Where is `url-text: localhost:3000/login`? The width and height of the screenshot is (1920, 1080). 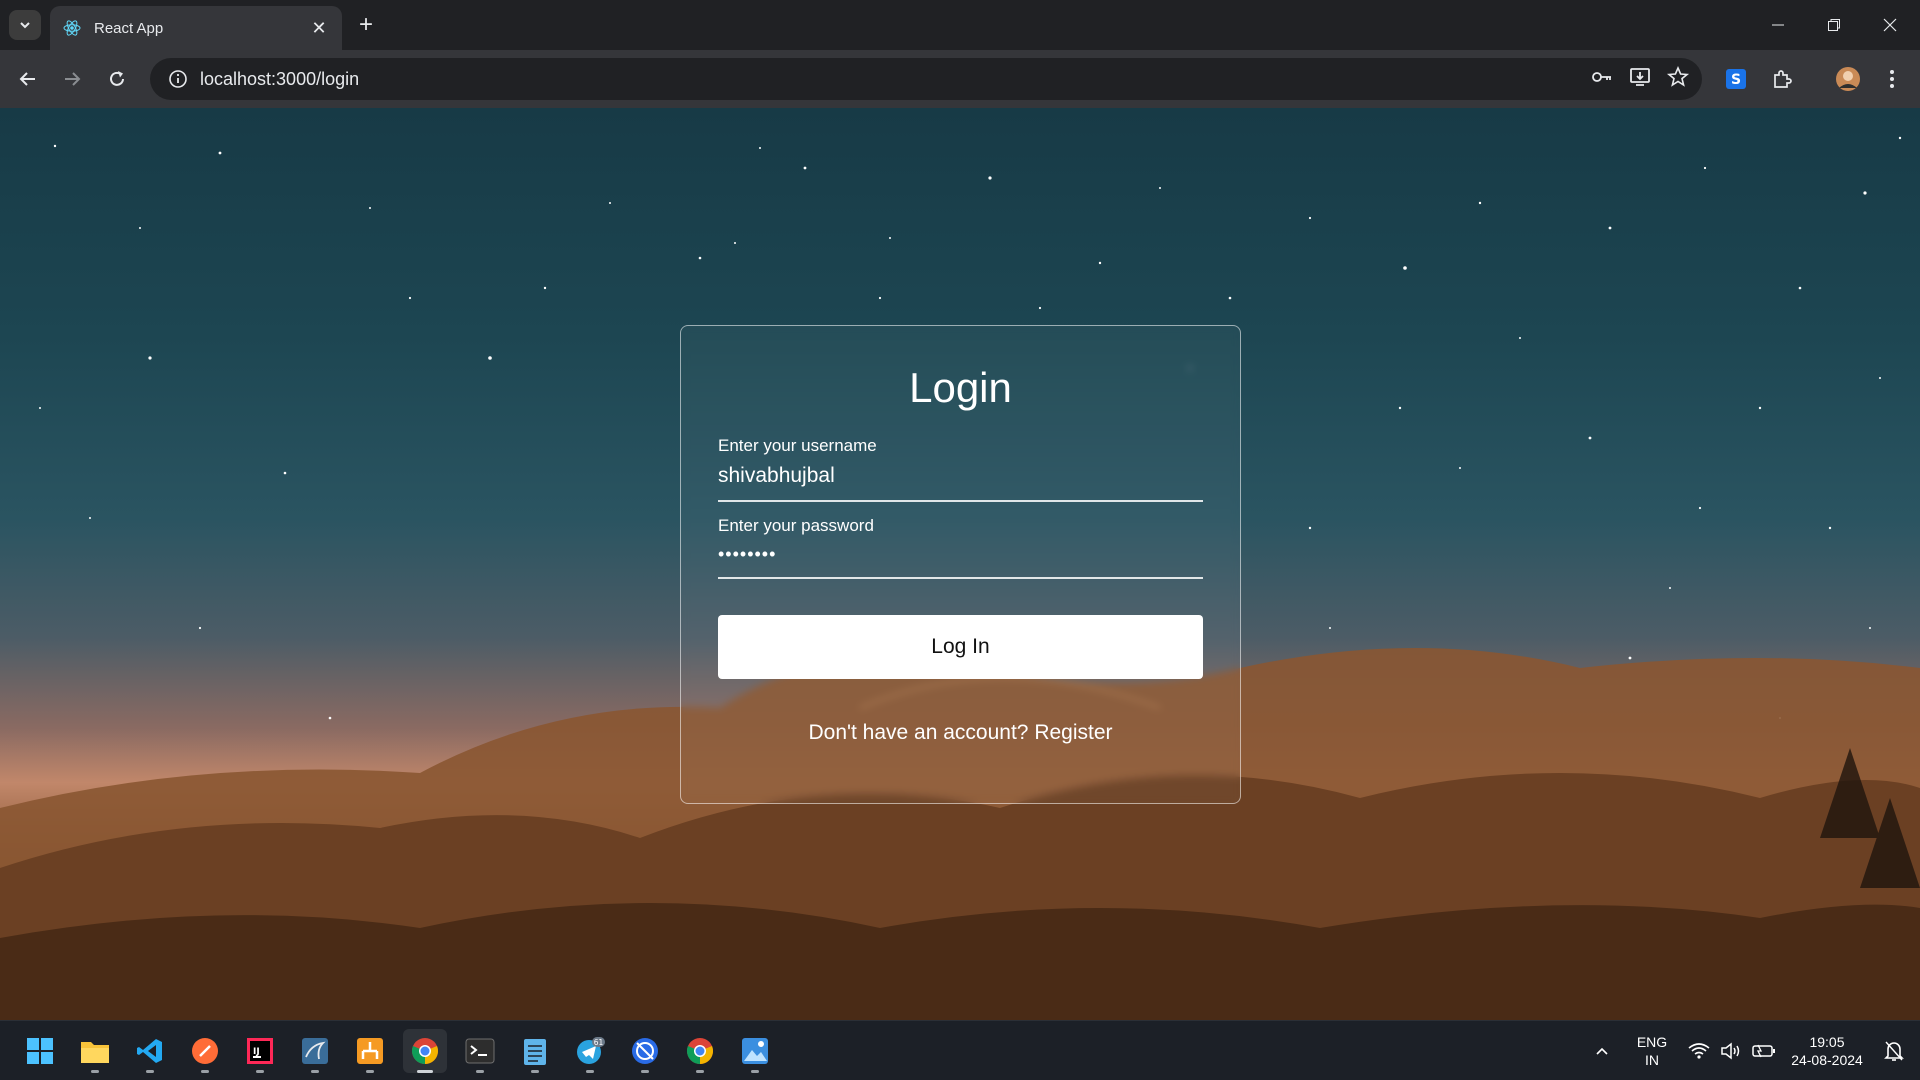 url-text: localhost:3000/login is located at coordinates (280, 78).